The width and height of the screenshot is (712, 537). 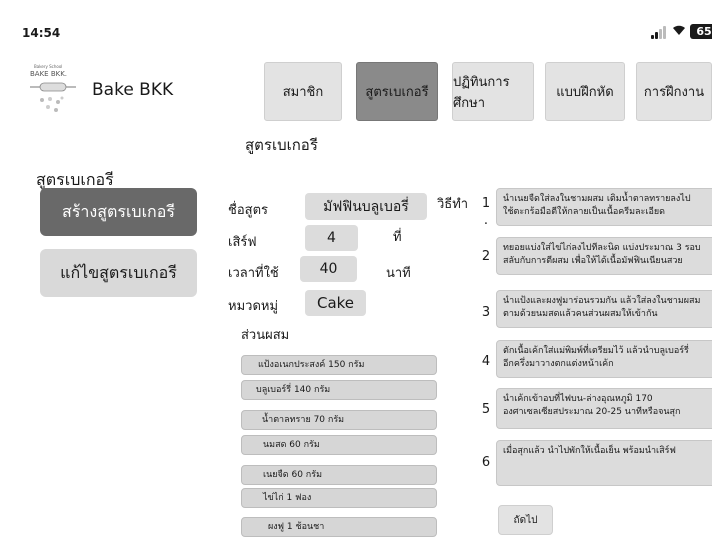 I want to click on ingredient-item: แป้งอเนกประสงค์ 150 กรัม, so click(x=339, y=365).